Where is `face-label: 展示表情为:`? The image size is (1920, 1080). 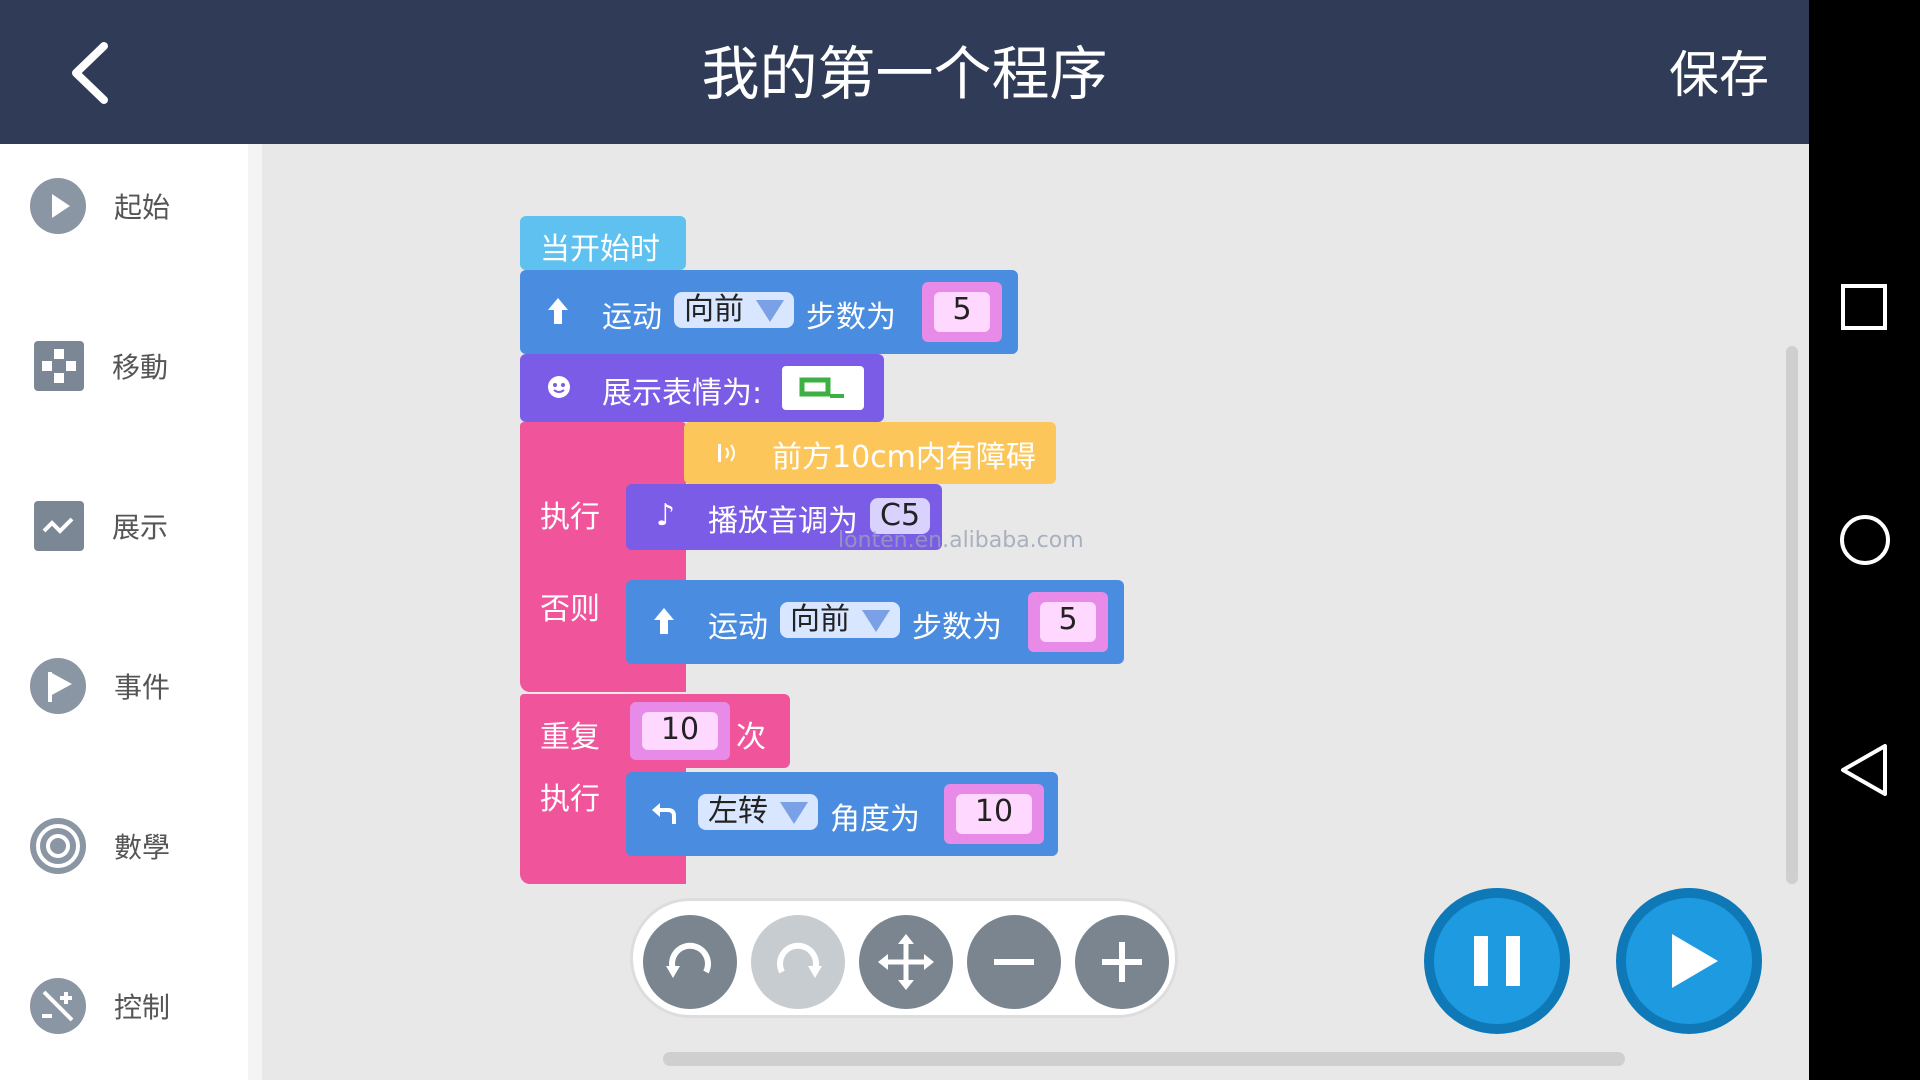
face-label: 展示表情为: is located at coordinates (682, 393).